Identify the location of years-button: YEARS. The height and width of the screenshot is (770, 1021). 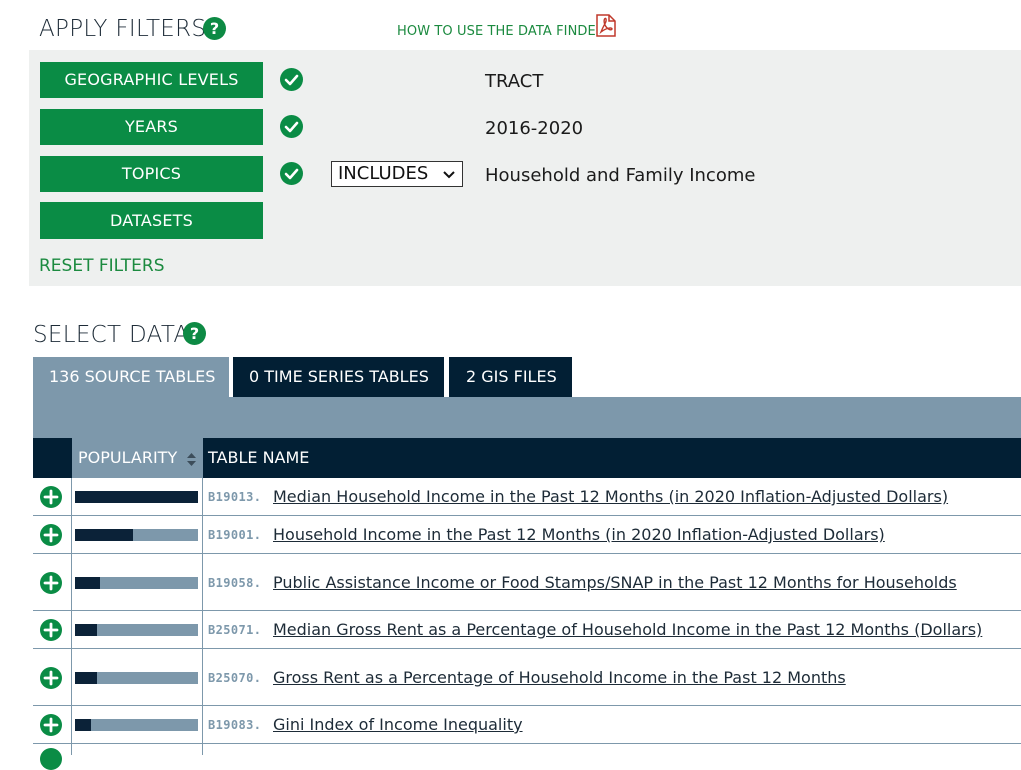
(151, 127).